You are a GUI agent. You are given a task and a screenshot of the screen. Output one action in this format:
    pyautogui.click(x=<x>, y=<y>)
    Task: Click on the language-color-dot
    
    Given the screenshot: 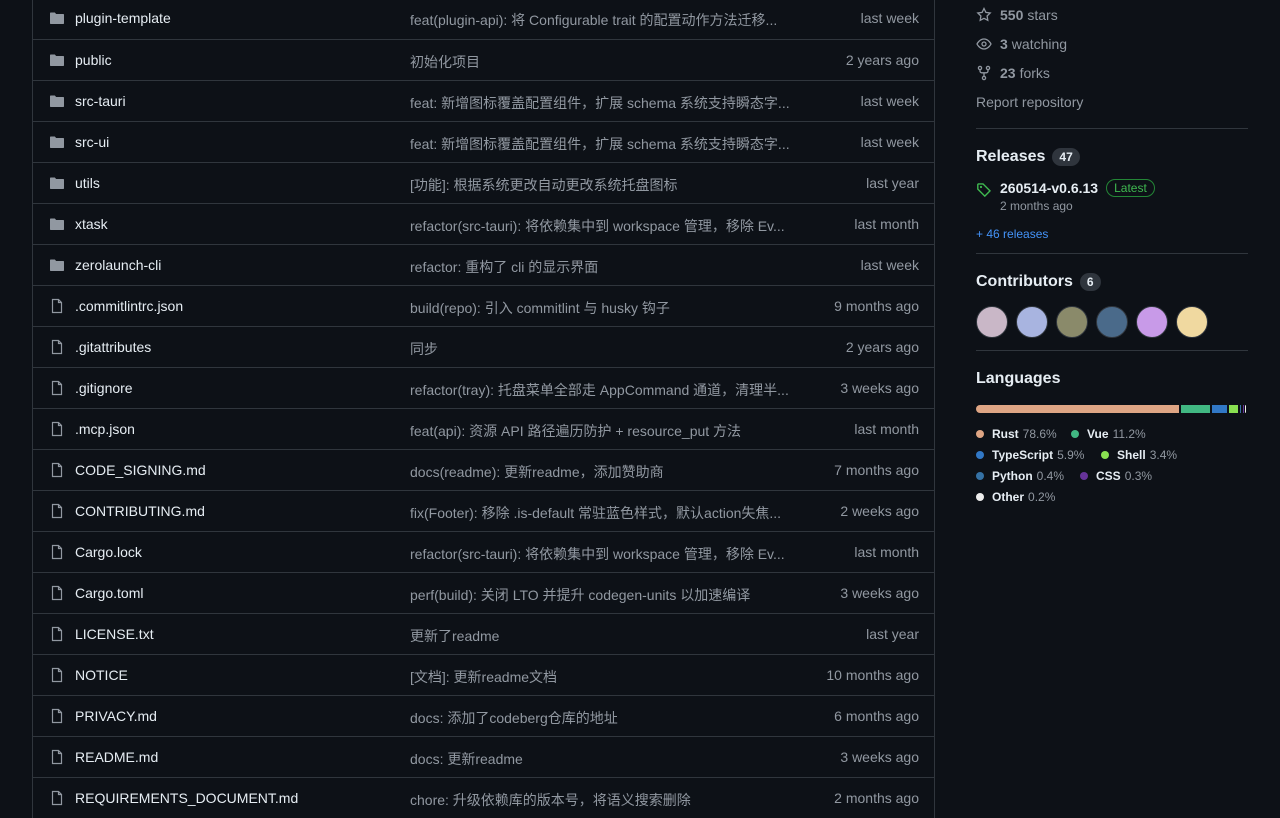 What is the action you would take?
    pyautogui.click(x=980, y=496)
    